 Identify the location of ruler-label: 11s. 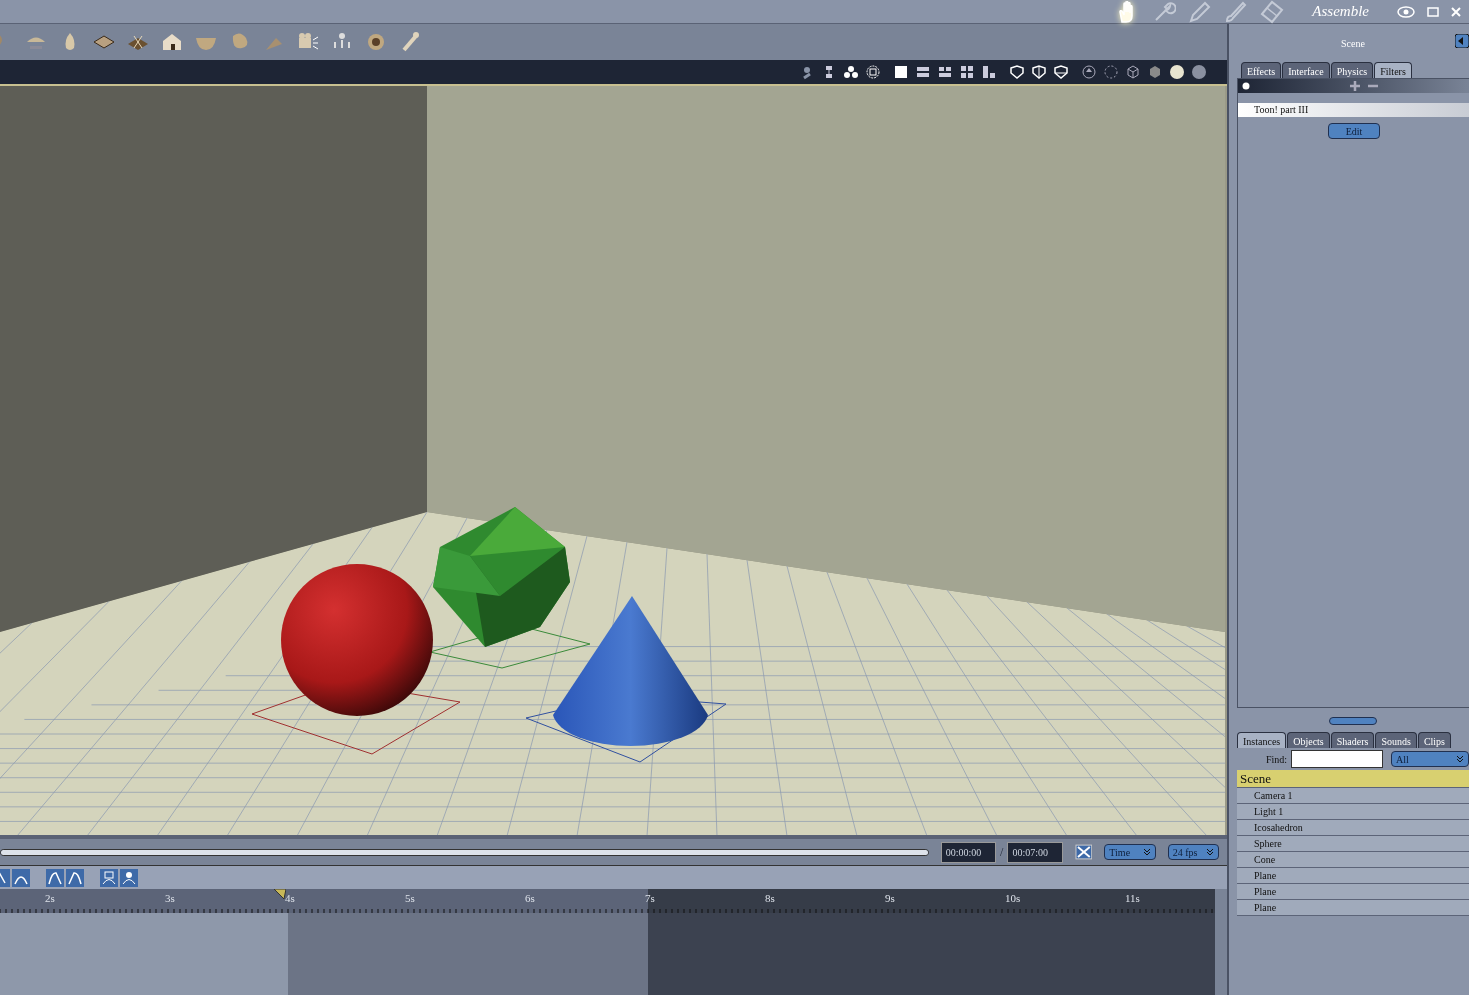
(1132, 898).